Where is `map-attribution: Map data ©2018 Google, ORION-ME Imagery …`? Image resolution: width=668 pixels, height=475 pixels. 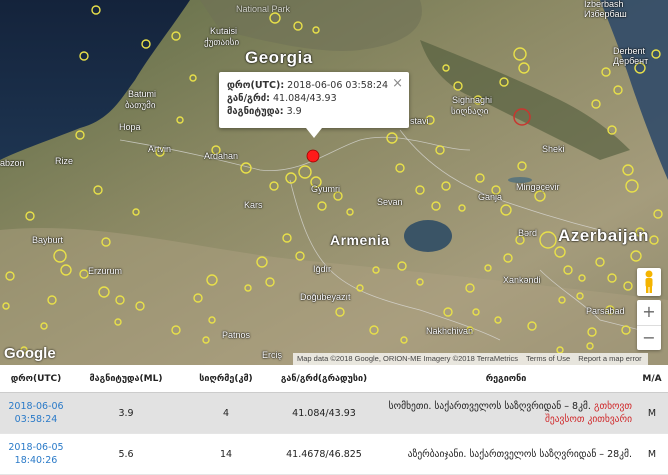 map-attribution: Map data ©2018 Google, ORION-ME Imagery … is located at coordinates (470, 359).